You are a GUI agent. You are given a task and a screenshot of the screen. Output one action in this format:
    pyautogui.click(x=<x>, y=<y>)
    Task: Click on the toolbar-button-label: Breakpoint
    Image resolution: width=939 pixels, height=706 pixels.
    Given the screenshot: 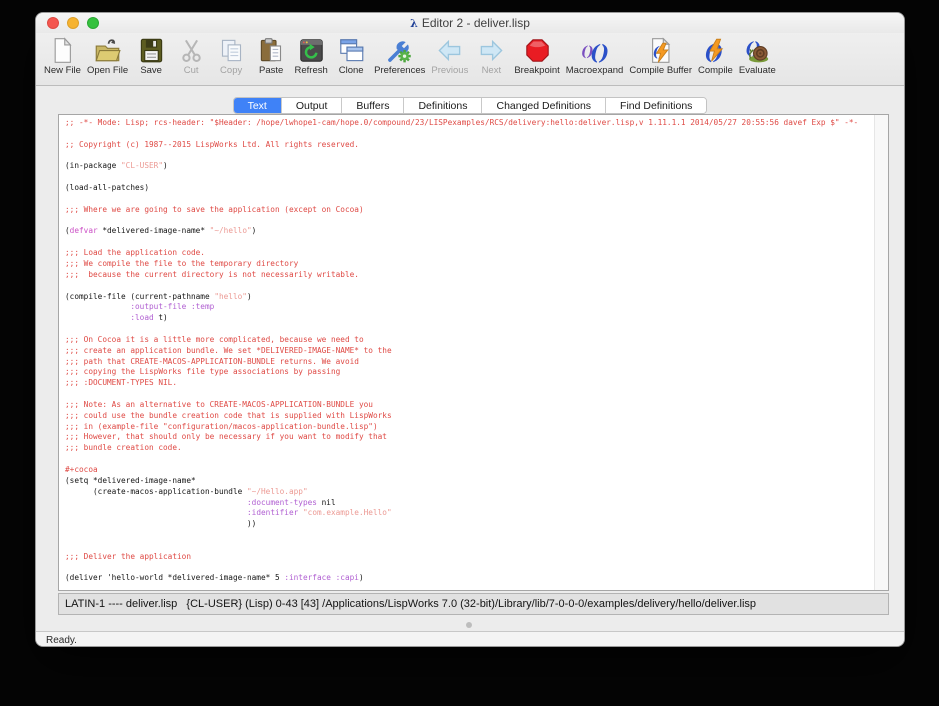 What is the action you would take?
    pyautogui.click(x=537, y=70)
    